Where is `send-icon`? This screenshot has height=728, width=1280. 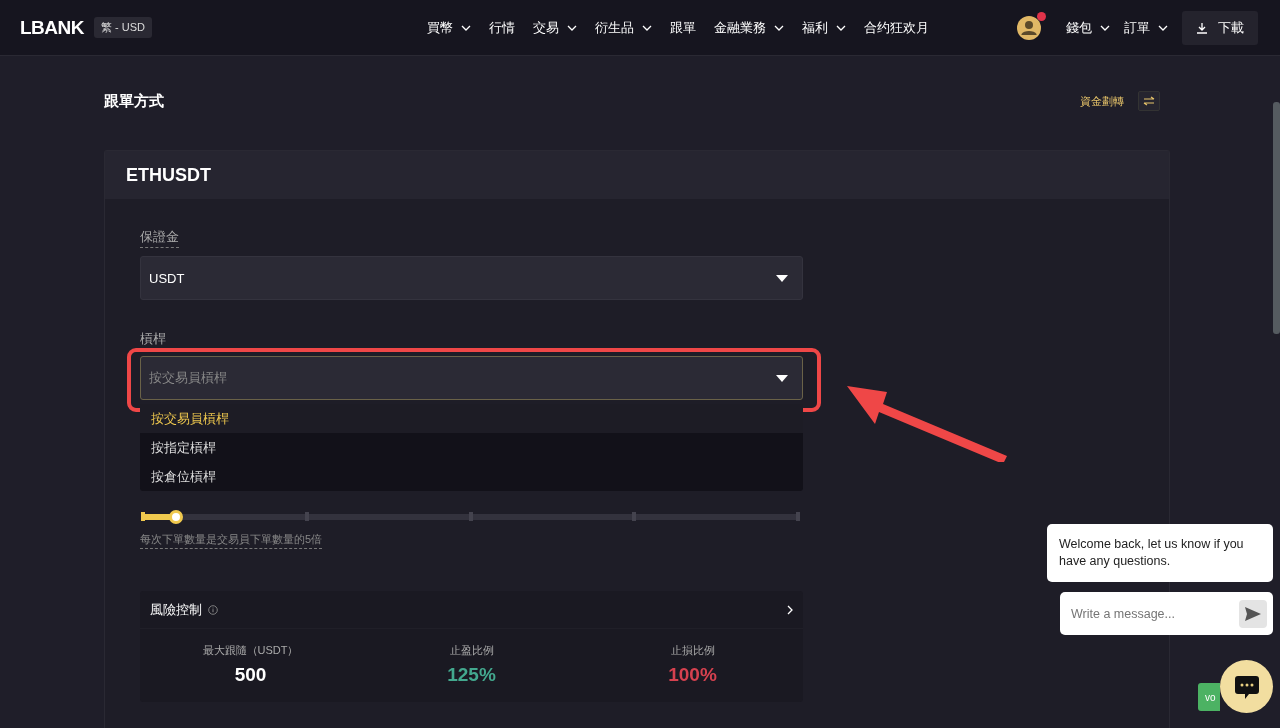
send-icon is located at coordinates (1253, 613).